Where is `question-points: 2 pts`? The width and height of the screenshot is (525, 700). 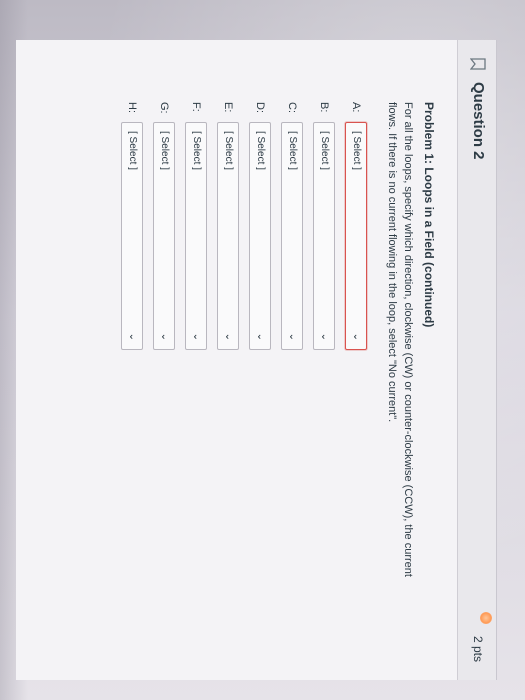 question-points: 2 pts is located at coordinates (478, 648).